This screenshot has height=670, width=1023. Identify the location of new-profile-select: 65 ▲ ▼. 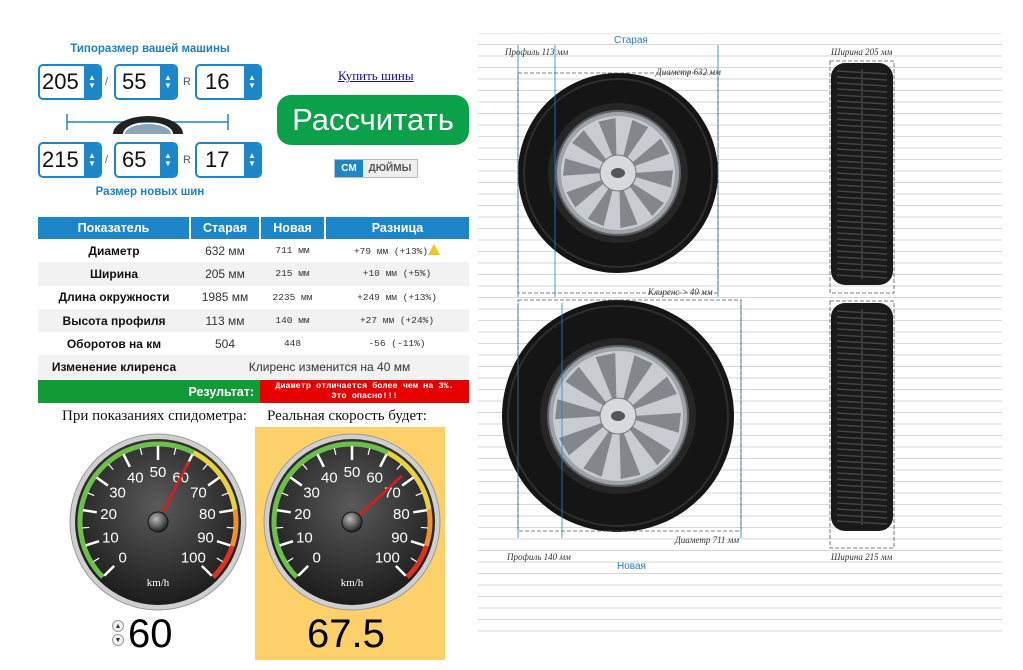
(146, 160).